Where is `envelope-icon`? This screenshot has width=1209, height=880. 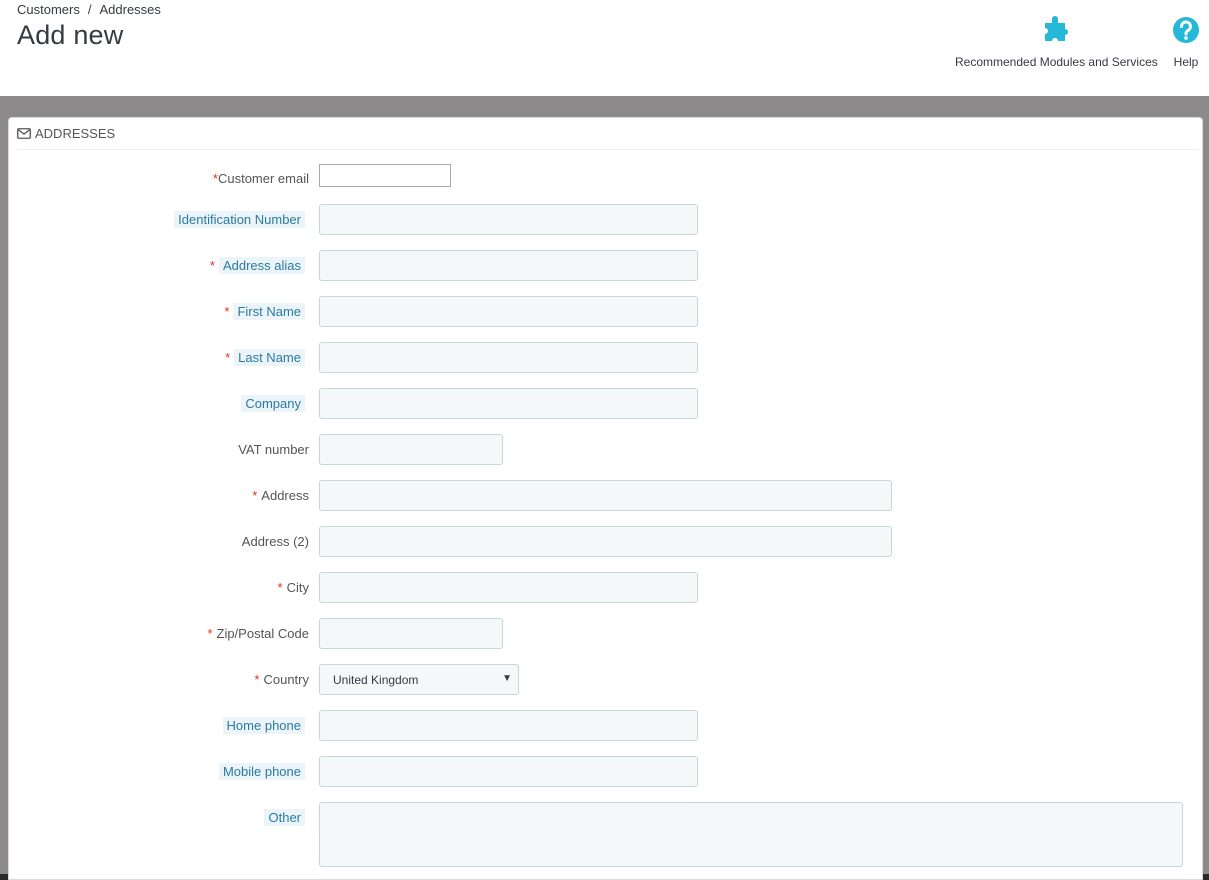
envelope-icon is located at coordinates (24, 133).